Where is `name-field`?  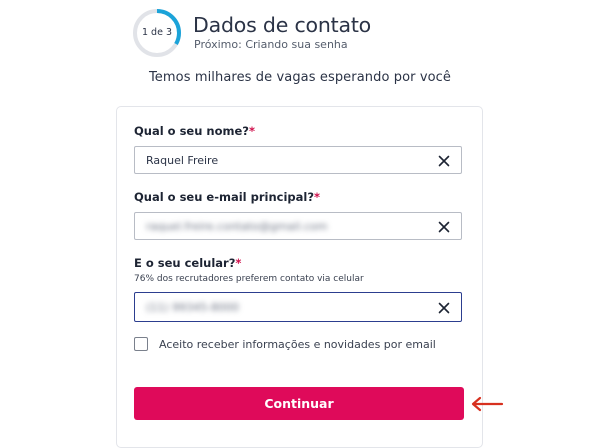
name-field is located at coordinates (298, 160).